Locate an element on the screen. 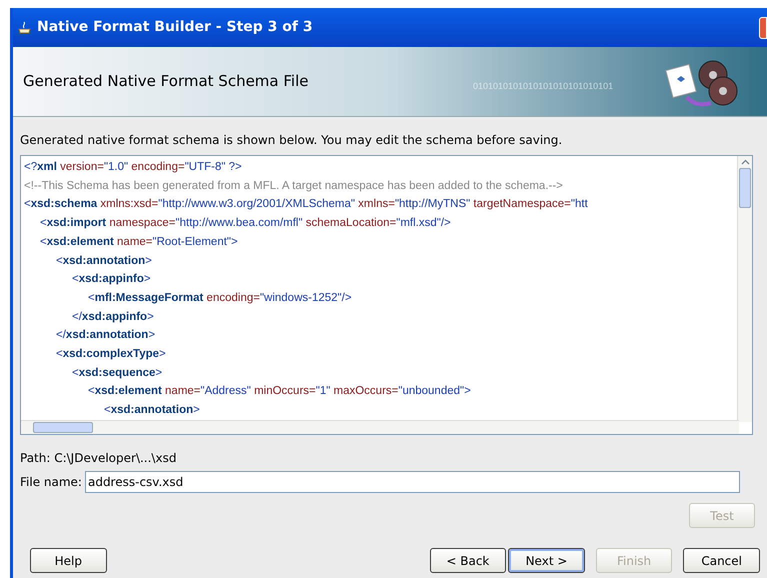 This screenshot has height=578, width=767. code-line: <xsd:element name="Address" minOccurs="1" maxOccurs="unbounded"> is located at coordinates (279, 392).